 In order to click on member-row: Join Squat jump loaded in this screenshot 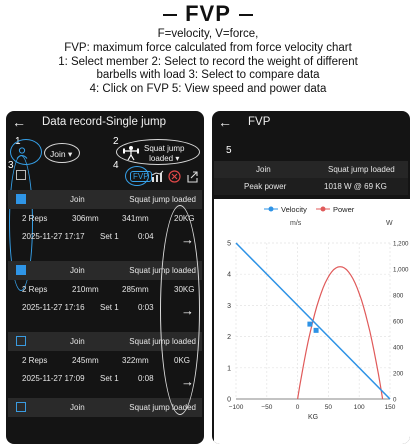, I will do `click(311, 169)`.